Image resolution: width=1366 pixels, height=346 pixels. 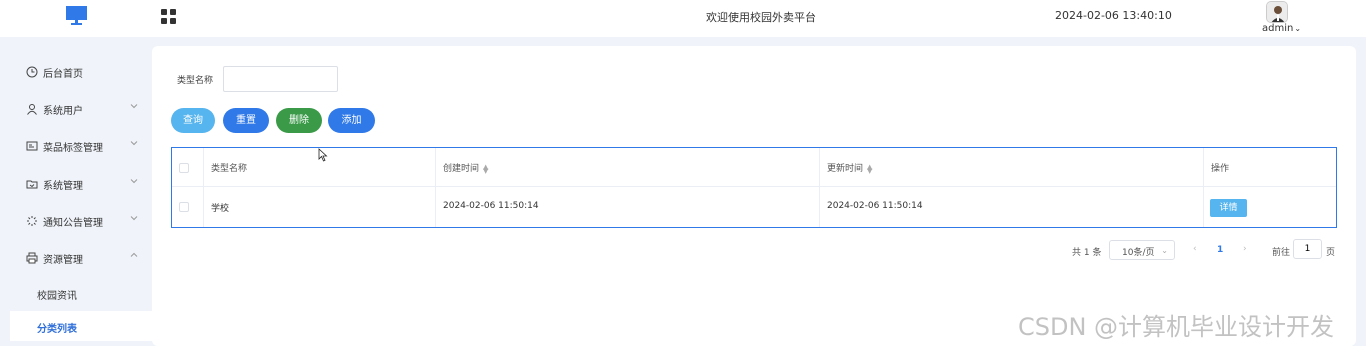 I want to click on row-checkbox, so click(x=184, y=207).